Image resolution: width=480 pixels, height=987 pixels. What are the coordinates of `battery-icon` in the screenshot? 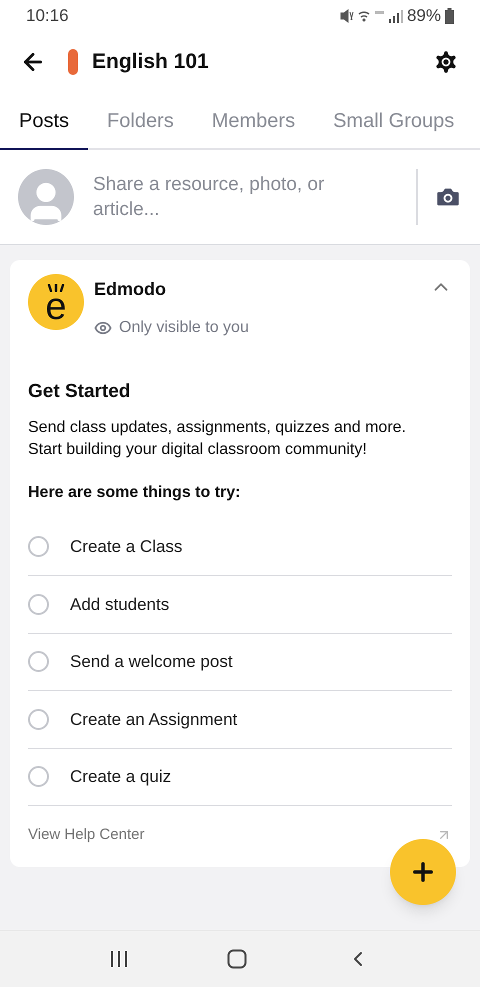 It's located at (449, 16).